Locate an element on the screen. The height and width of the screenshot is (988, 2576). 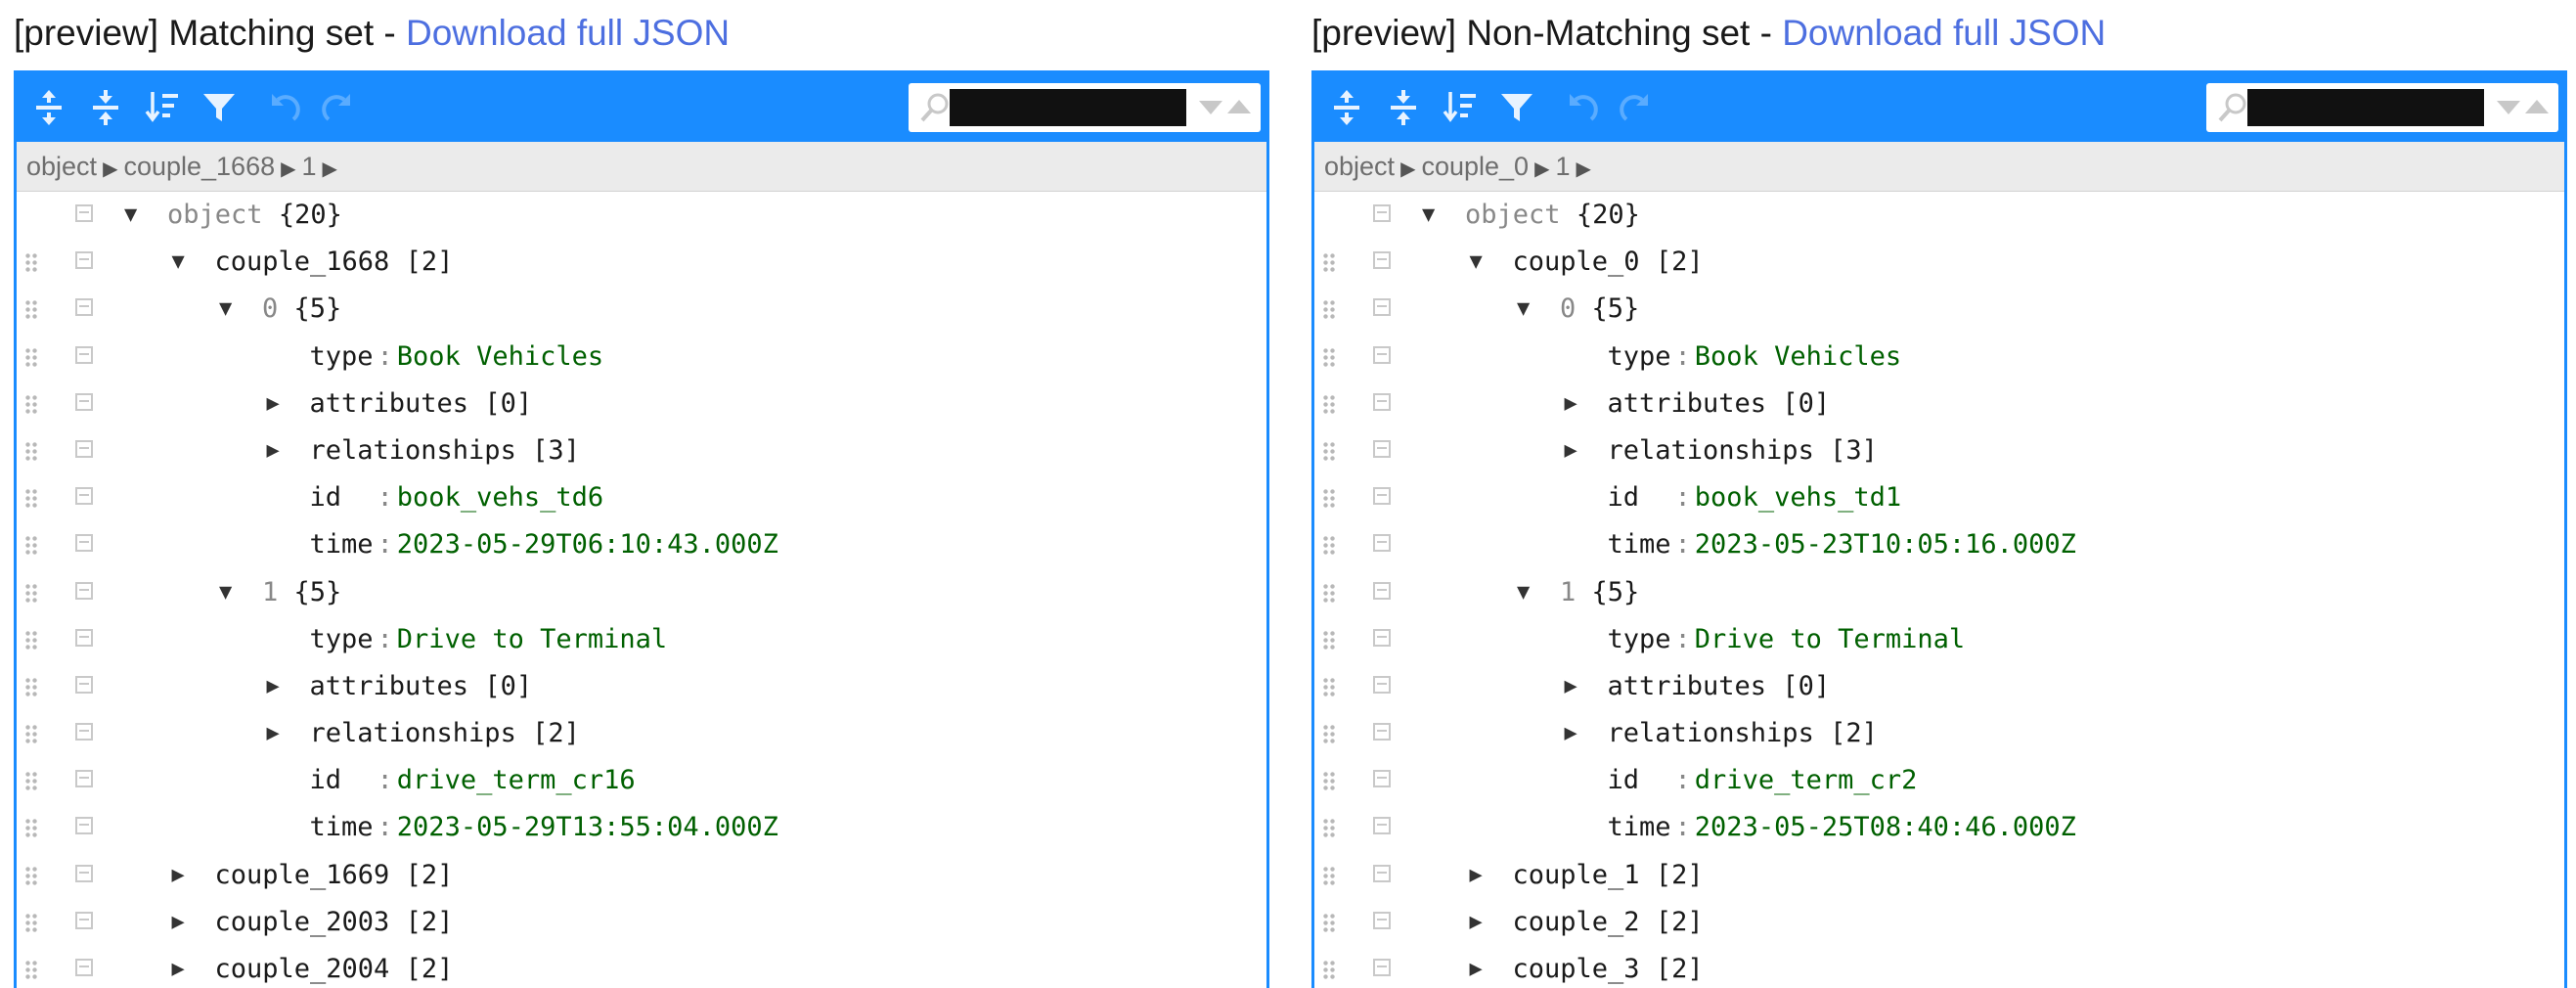
node-key: 1 is located at coordinates (270, 592).